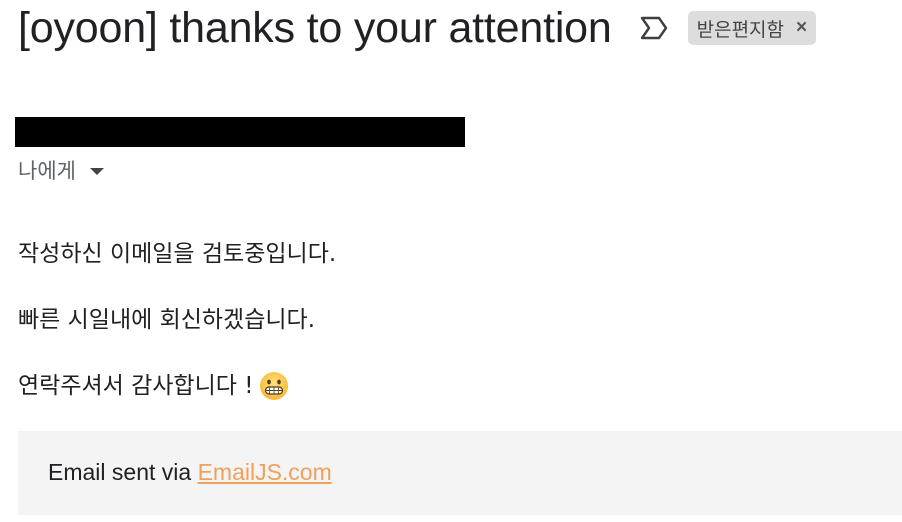  I want to click on emailjs-link: EmailJS.com, so click(265, 472).